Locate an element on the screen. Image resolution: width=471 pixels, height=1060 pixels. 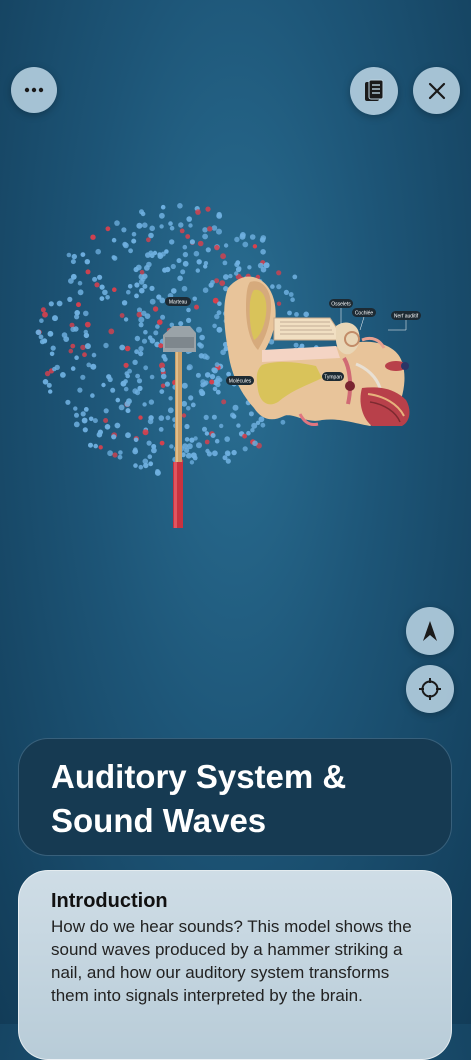
hammer is located at coordinates (179, 427).